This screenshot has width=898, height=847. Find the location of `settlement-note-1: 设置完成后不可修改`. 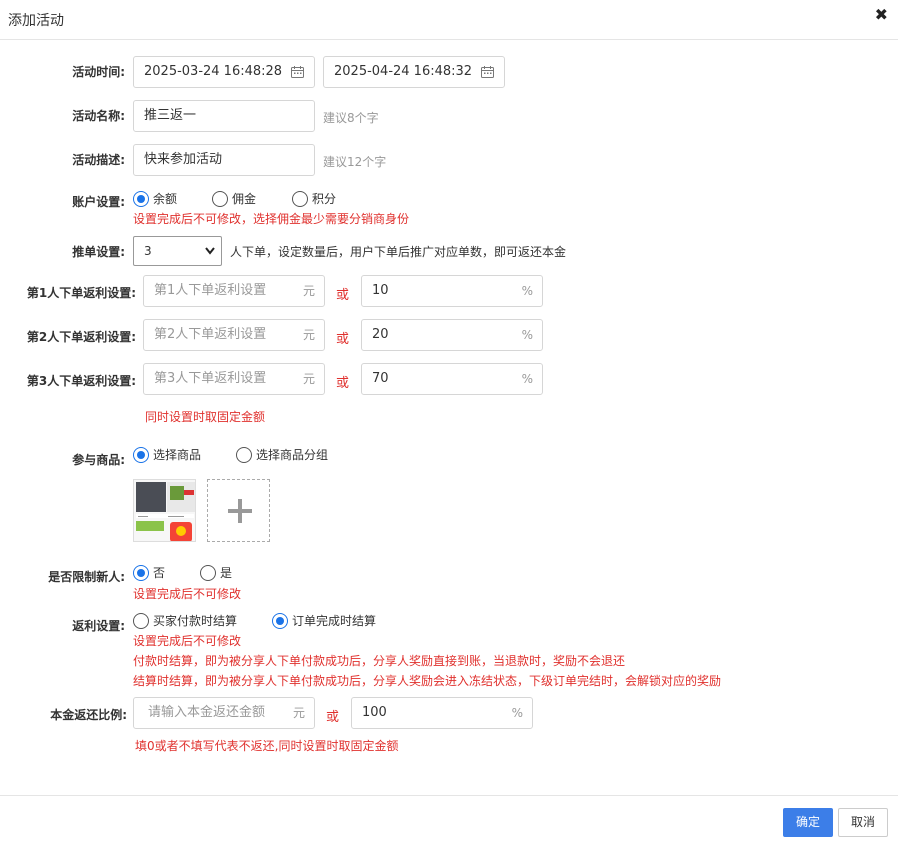

settlement-note-1: 设置完成后不可修改 is located at coordinates (187, 641).